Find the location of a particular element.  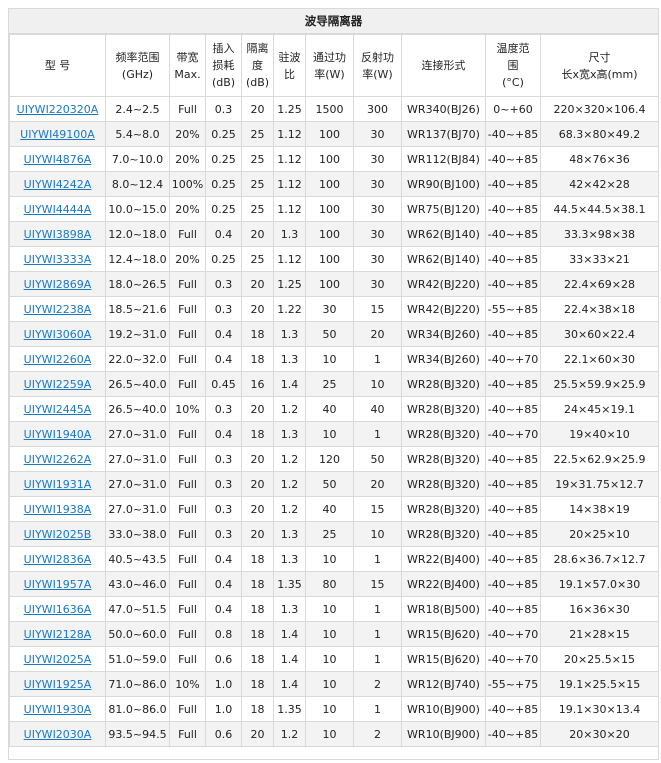

model-cell: UIYWI2836A is located at coordinates (57, 559).